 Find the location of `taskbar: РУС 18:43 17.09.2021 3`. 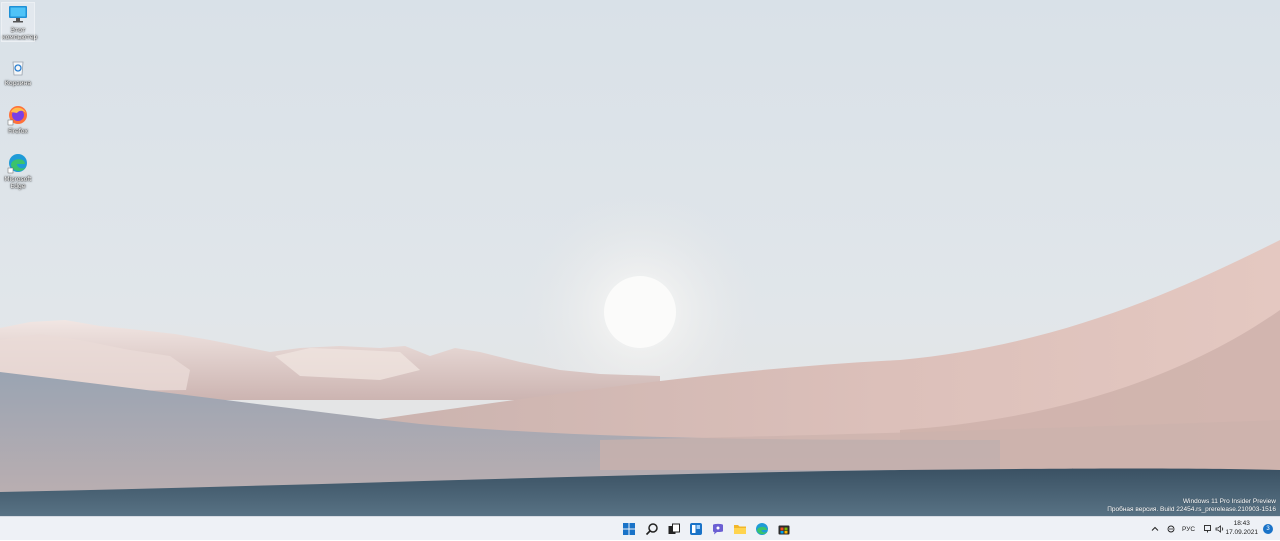

taskbar: РУС 18:43 17.09.2021 3 is located at coordinates (640, 528).